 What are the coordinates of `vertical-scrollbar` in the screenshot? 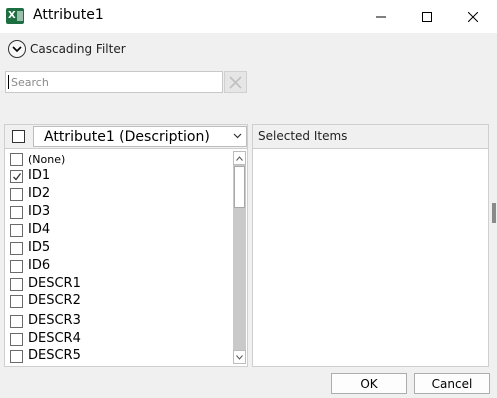 It's located at (239, 257).